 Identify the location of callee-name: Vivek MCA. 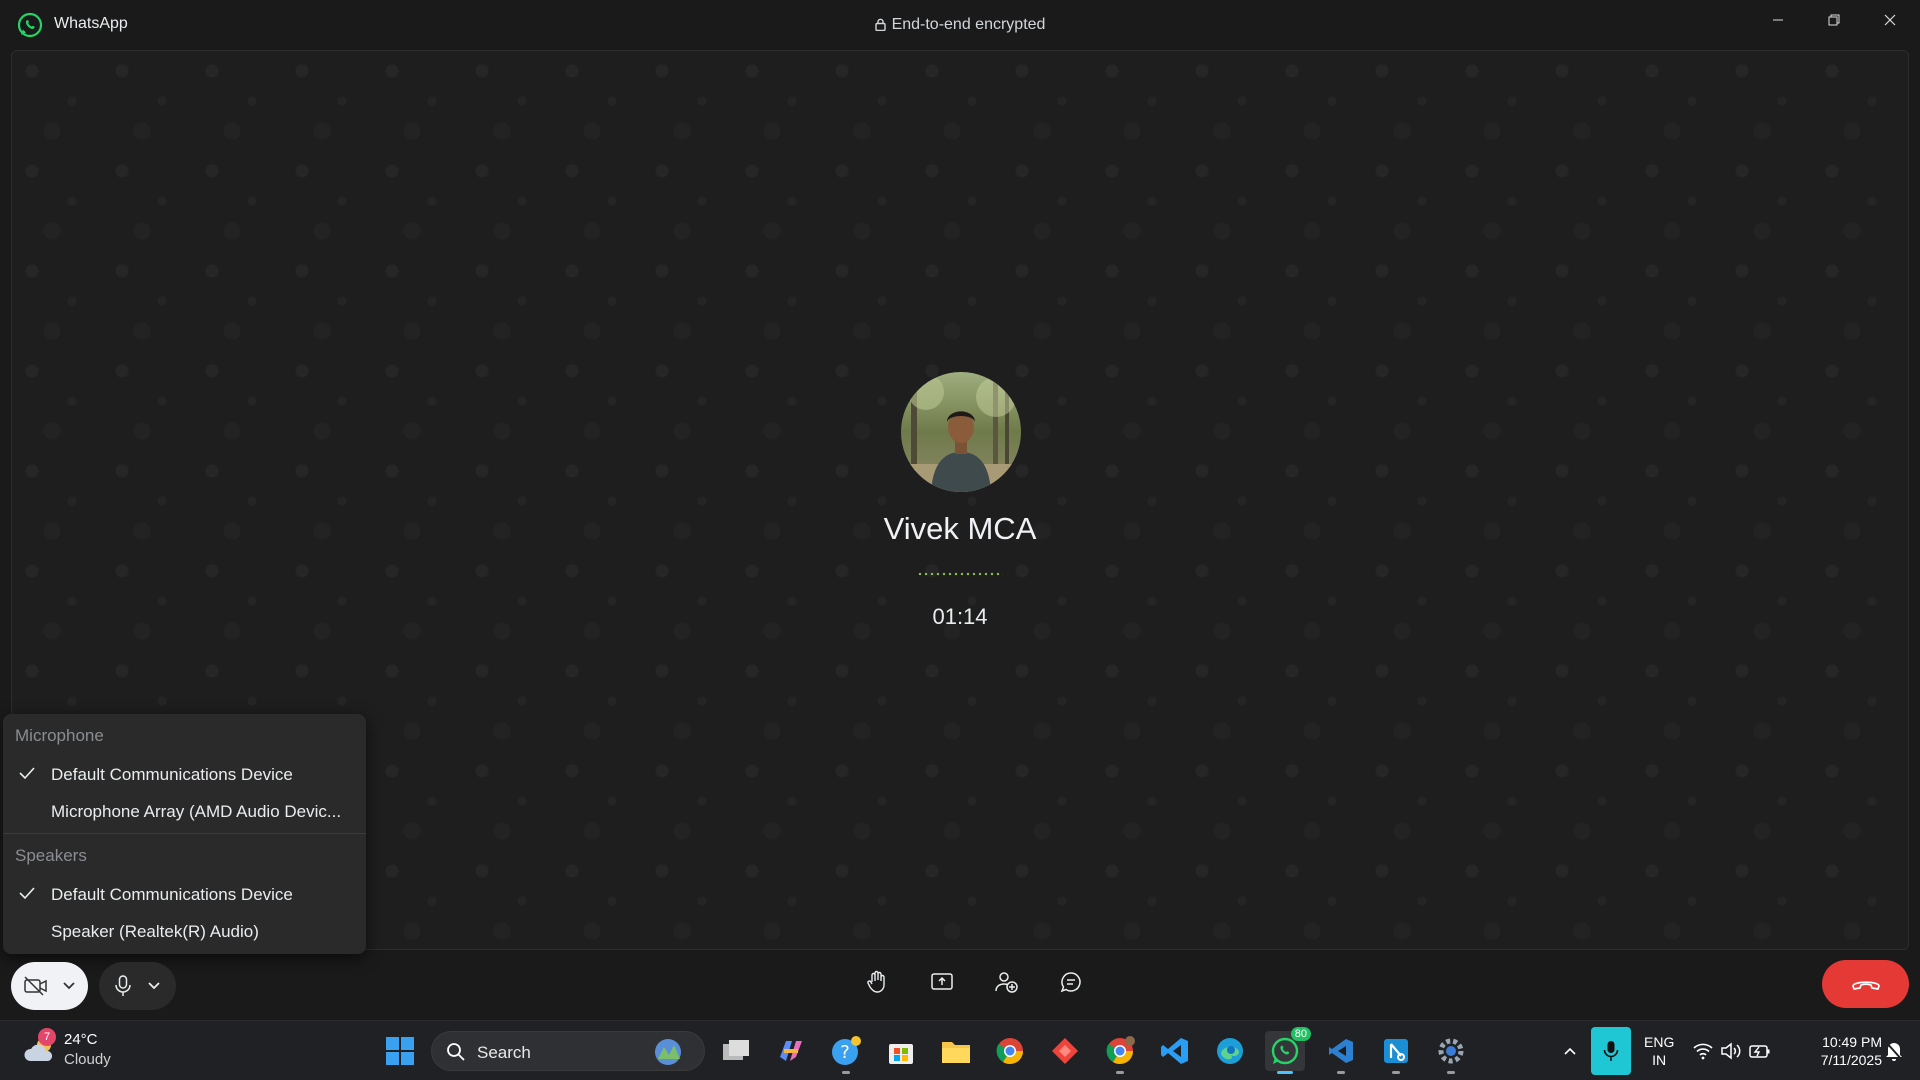
(960, 528).